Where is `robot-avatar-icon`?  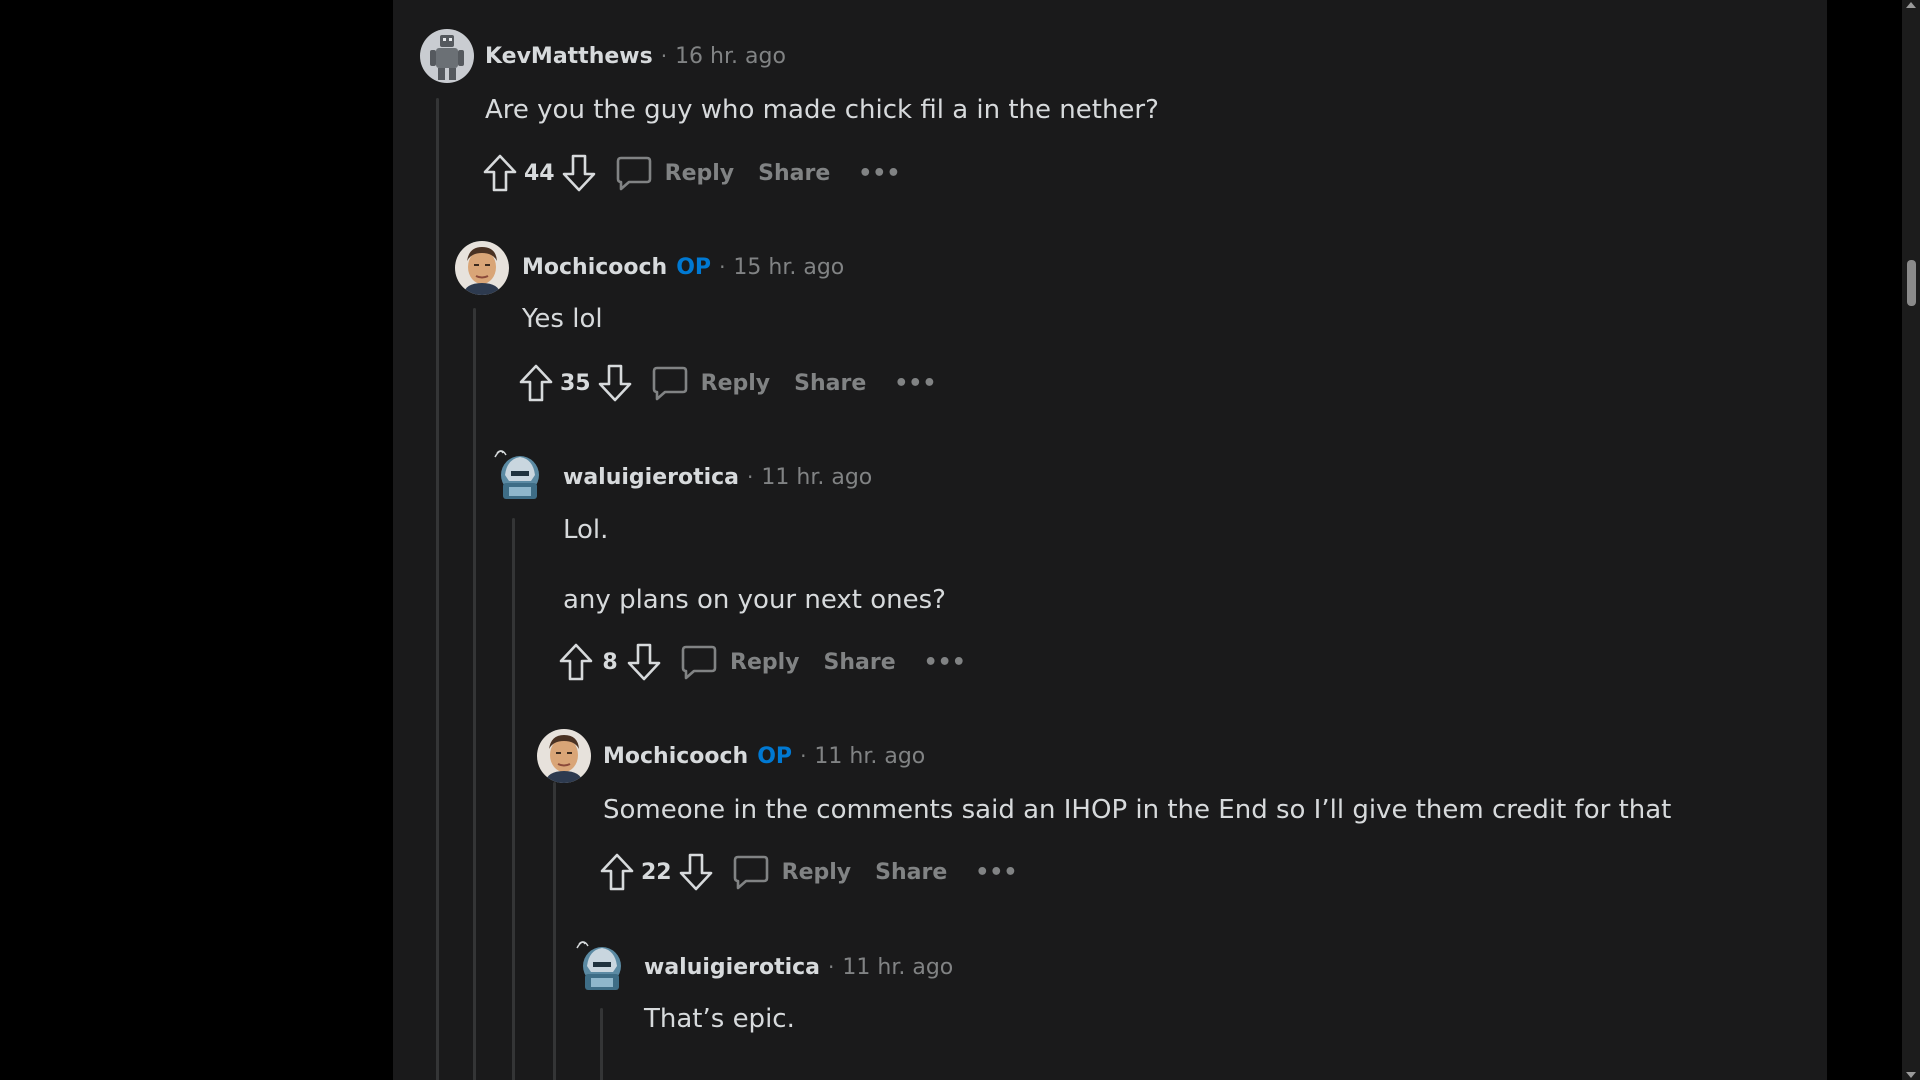
robot-avatar-icon is located at coordinates (447, 56).